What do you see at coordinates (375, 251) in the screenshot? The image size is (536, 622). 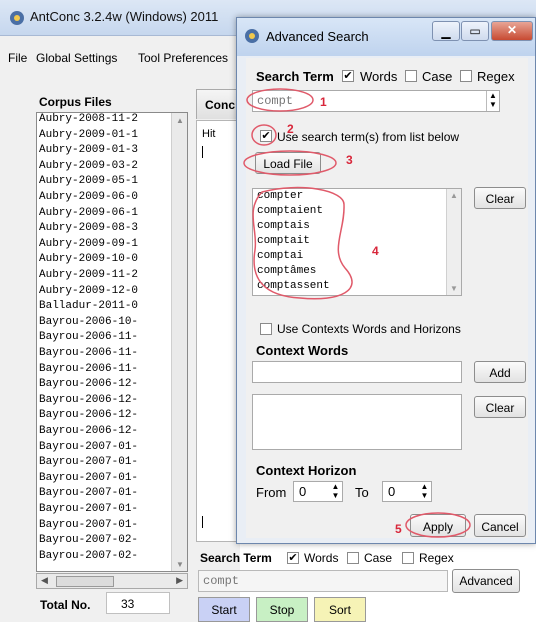 I see `annotation-number-4: 4` at bounding box center [375, 251].